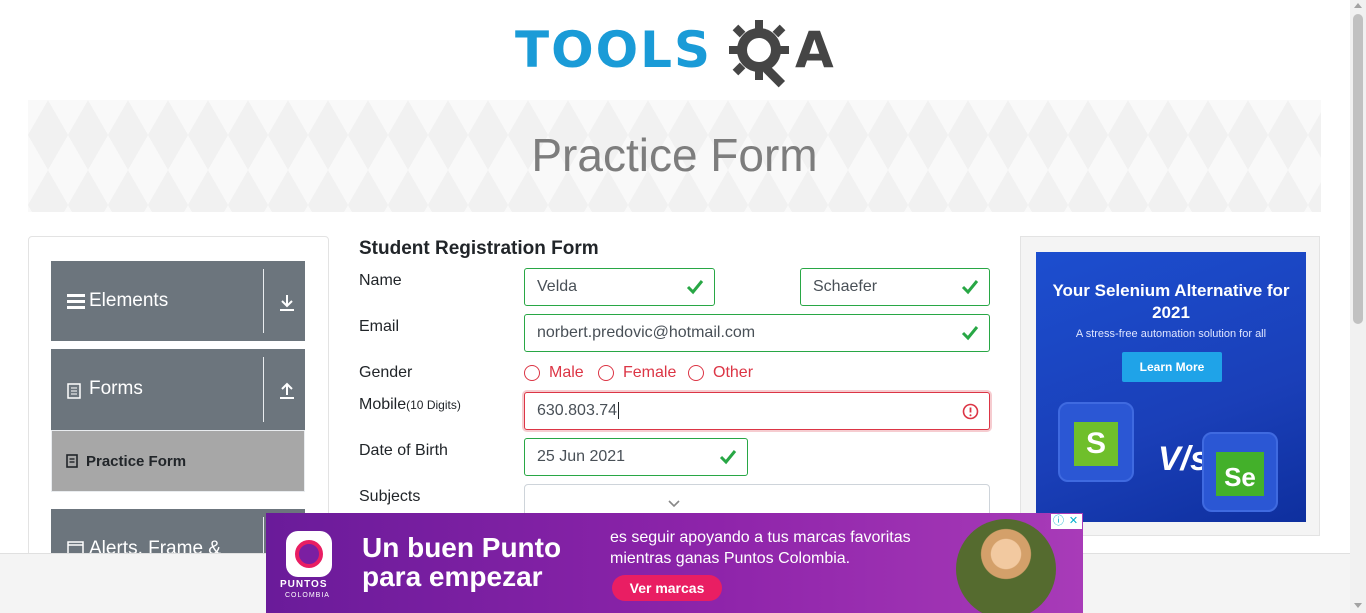 The height and width of the screenshot is (613, 1366). What do you see at coordinates (304, 584) in the screenshot?
I see `ad-brand: PUNTOS` at bounding box center [304, 584].